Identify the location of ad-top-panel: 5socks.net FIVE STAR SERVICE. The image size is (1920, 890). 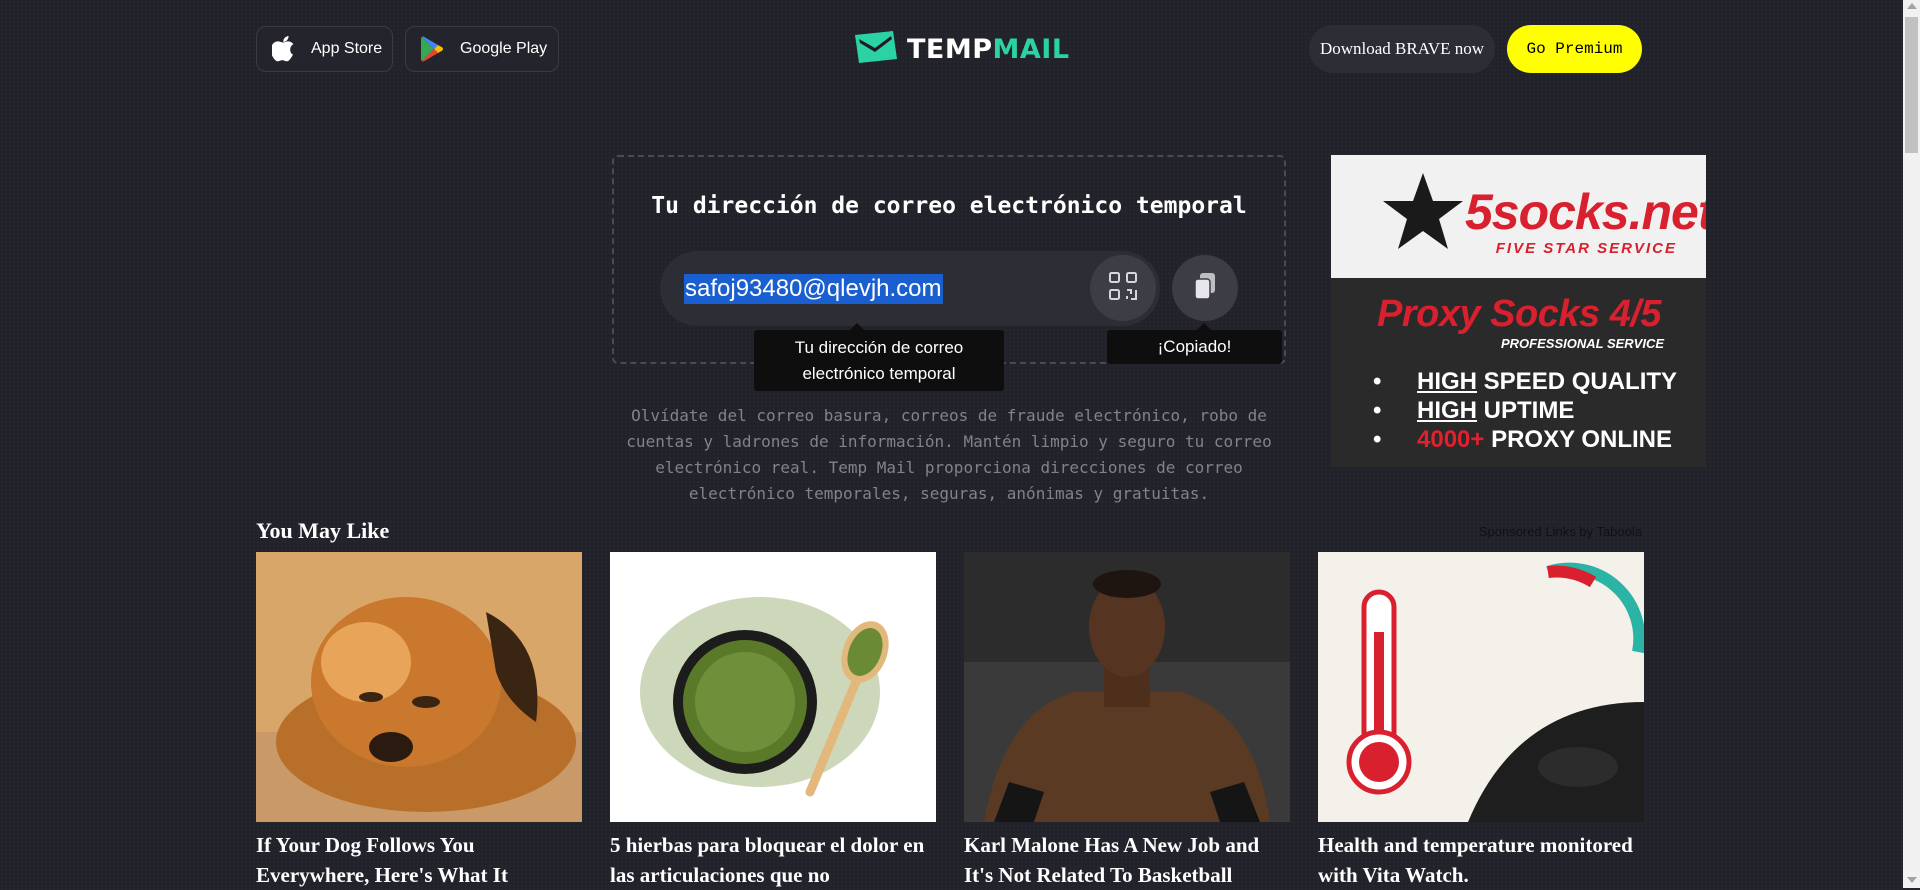
(1518, 216).